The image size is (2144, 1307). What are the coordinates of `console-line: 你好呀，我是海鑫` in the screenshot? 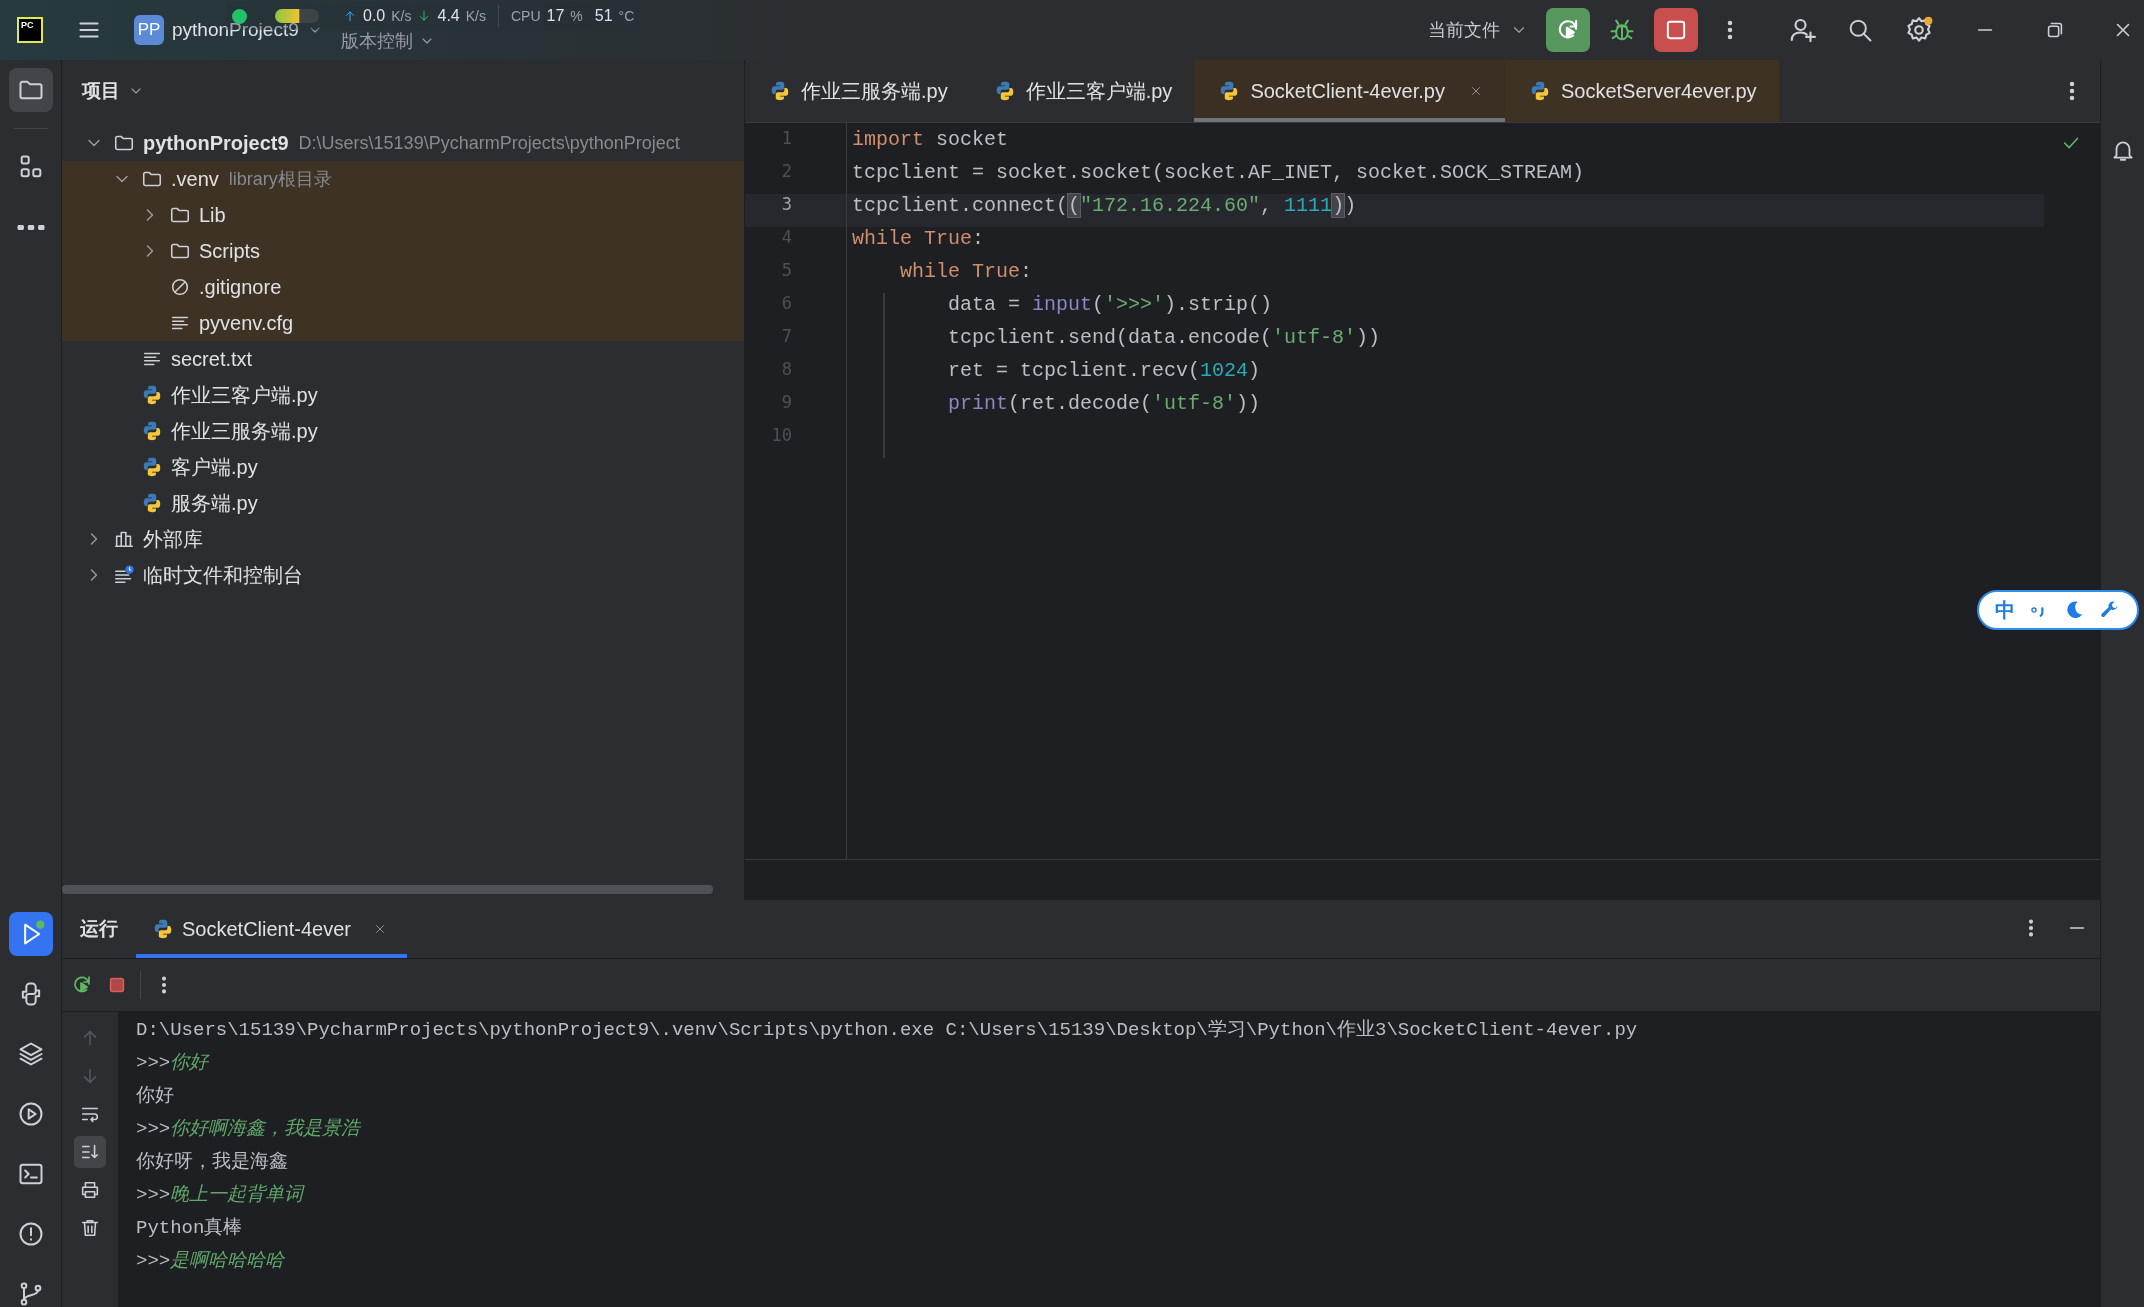 It's located at (212, 1162).